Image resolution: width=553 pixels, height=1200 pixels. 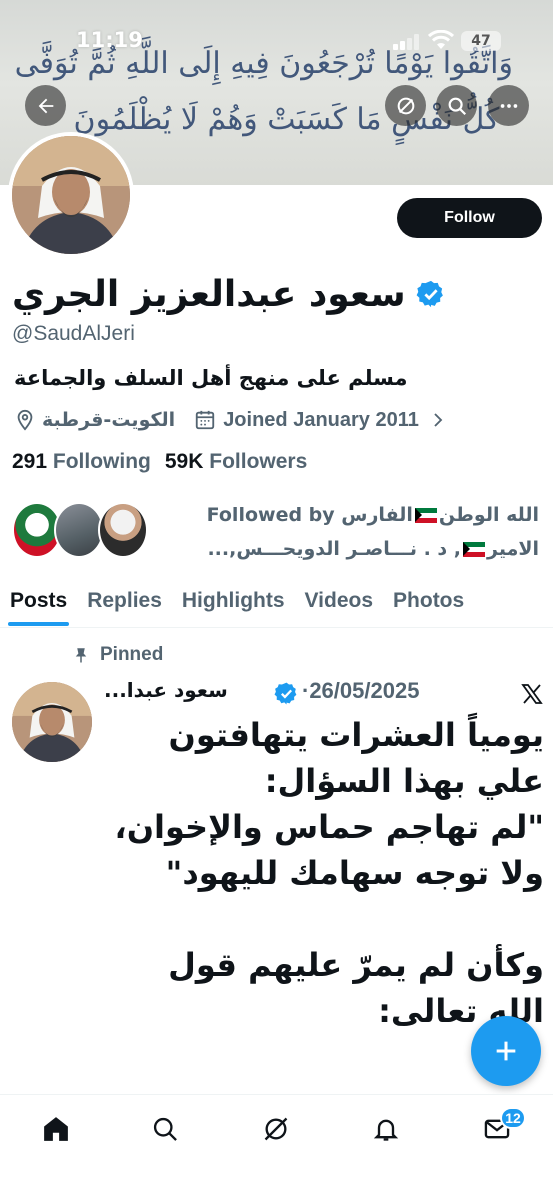 What do you see at coordinates (205, 420) in the screenshot?
I see `calendar-icon` at bounding box center [205, 420].